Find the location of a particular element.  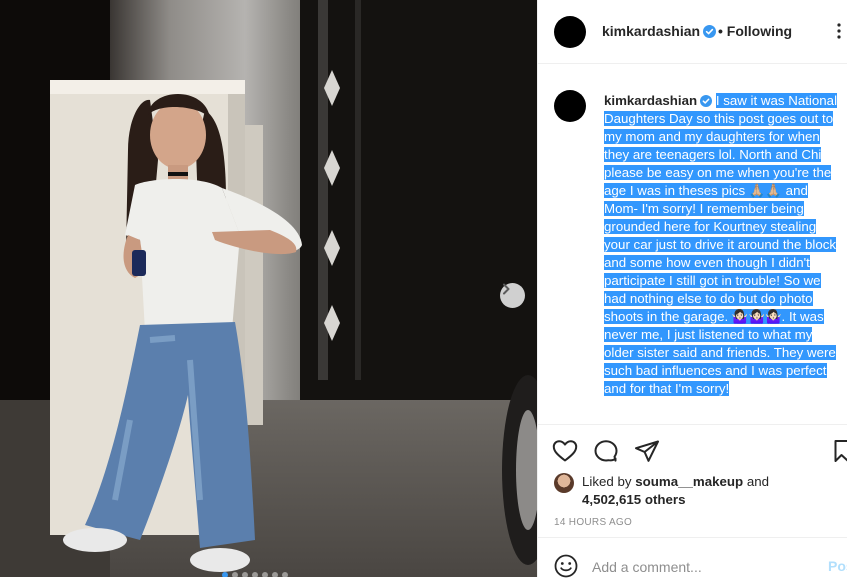

chevron-right-icon is located at coordinates (506, 289).